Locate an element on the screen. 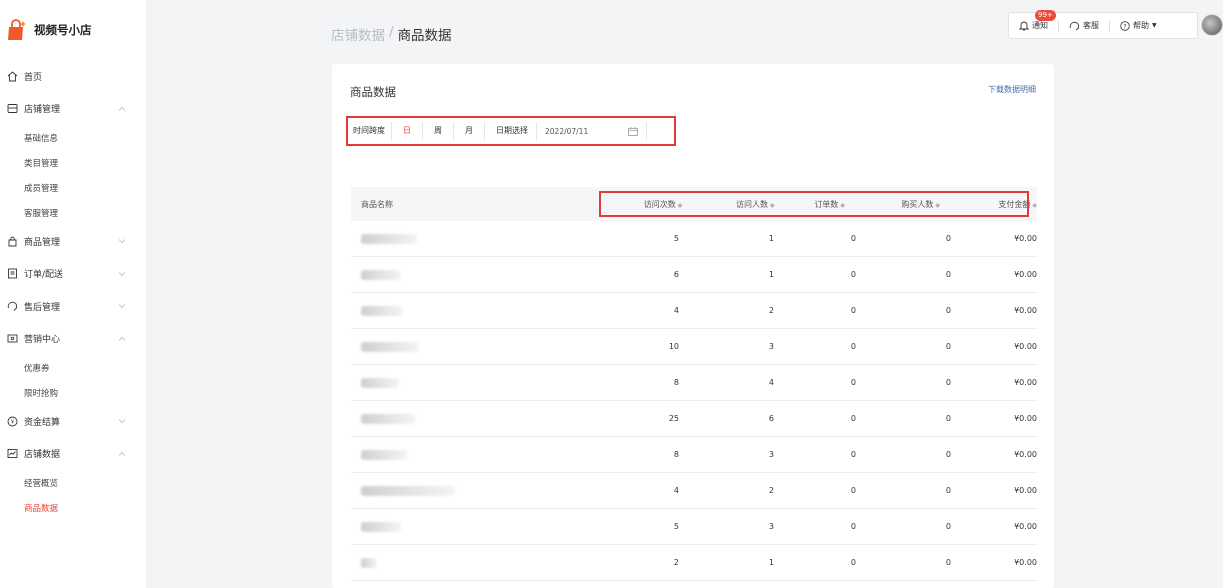 The image size is (1223, 588). sidebar-subitem-5-0: 优惠券 is located at coordinates (73, 367).